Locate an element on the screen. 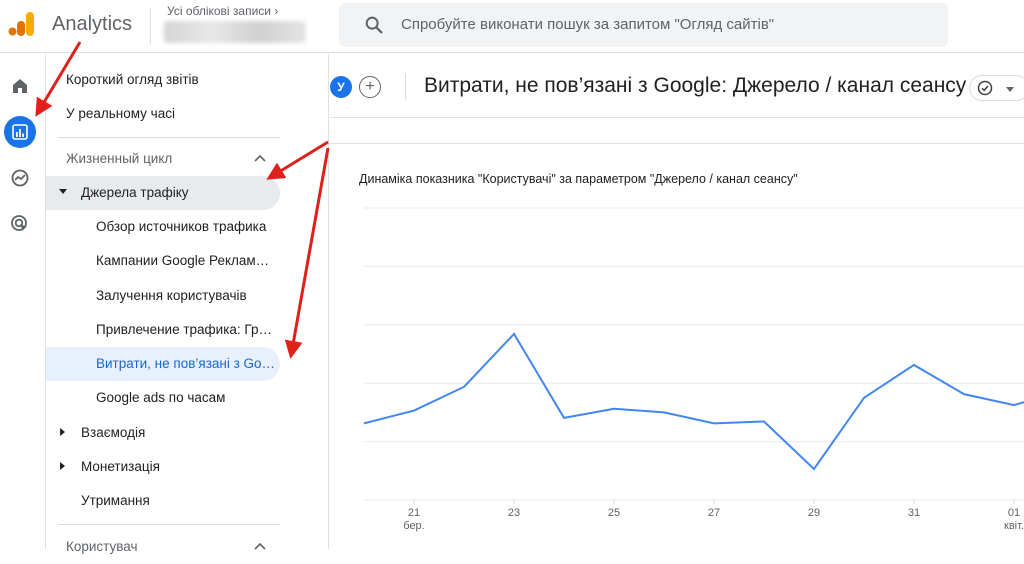 This screenshot has height=564, width=1024. x-tick-label: 31 is located at coordinates (914, 513).